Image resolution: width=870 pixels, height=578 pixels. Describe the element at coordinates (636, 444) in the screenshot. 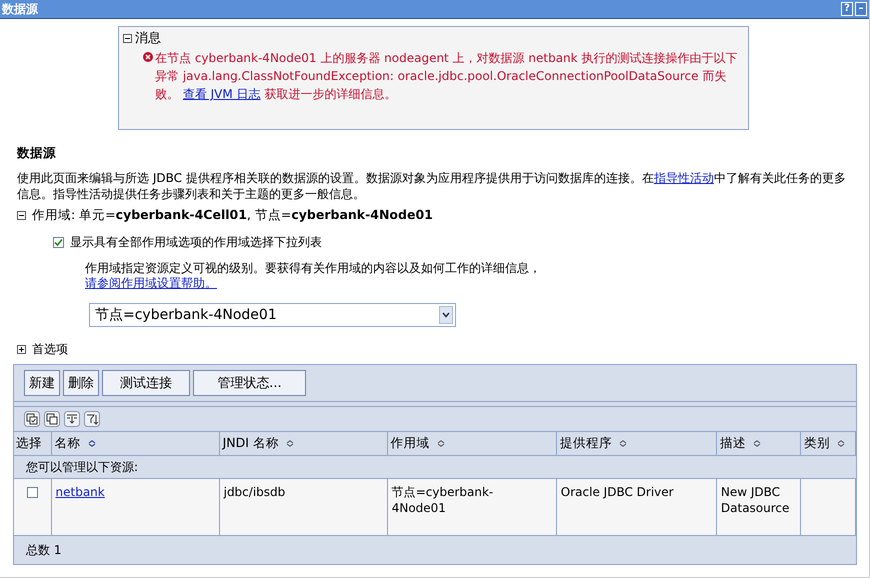

I see `column-header: 提供程序` at that location.